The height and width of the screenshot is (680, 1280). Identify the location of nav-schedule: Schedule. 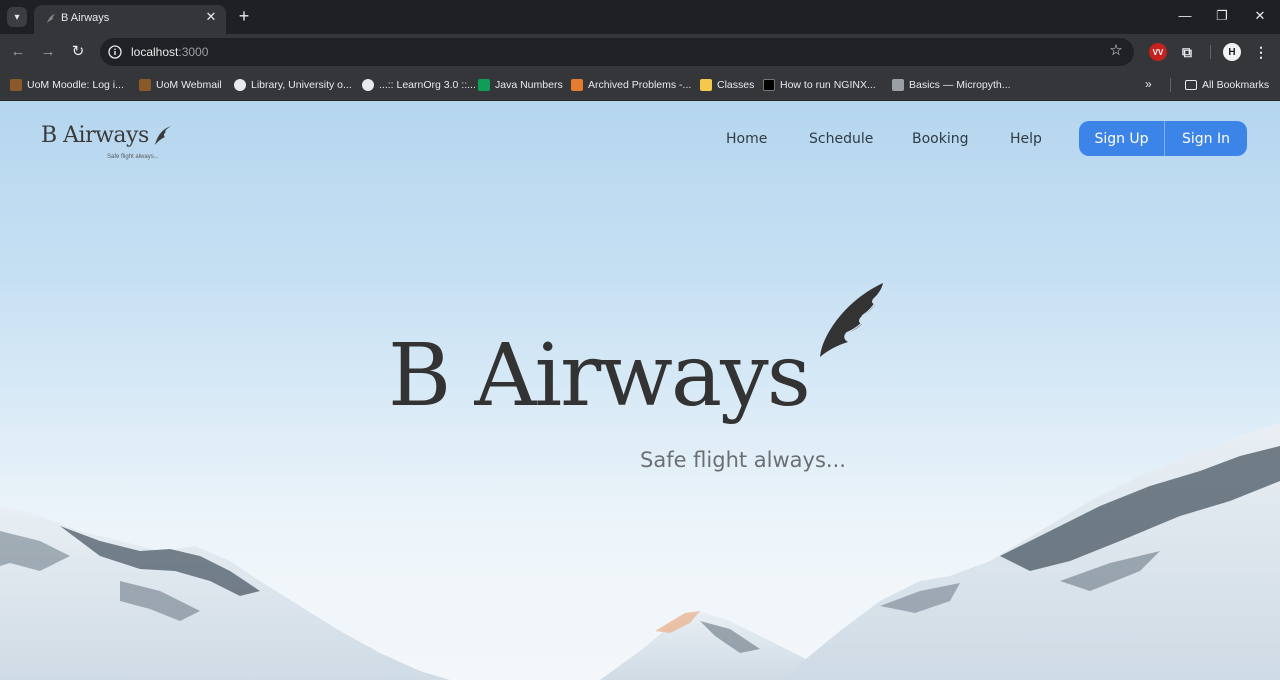
(841, 139).